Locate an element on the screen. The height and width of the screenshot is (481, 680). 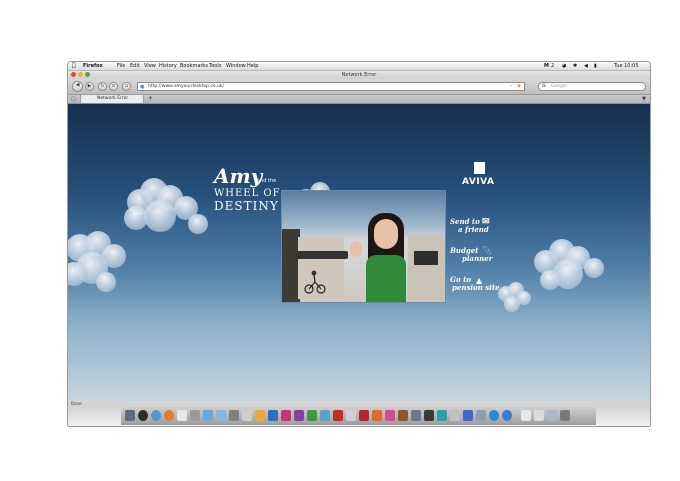
app-round2-icon is located at coordinates (507, 415).